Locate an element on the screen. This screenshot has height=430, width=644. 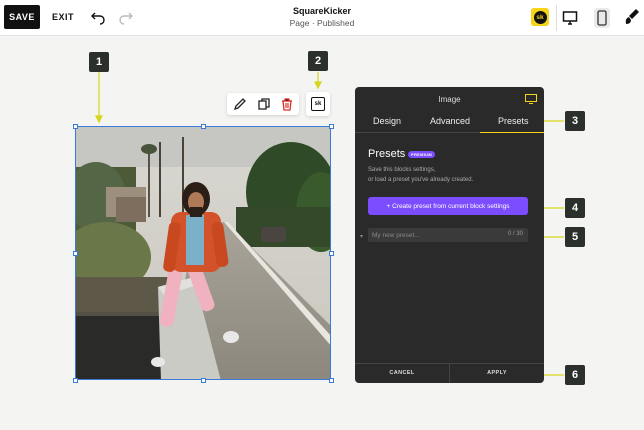
tab-presets: Presets is located at coordinates (513, 121).